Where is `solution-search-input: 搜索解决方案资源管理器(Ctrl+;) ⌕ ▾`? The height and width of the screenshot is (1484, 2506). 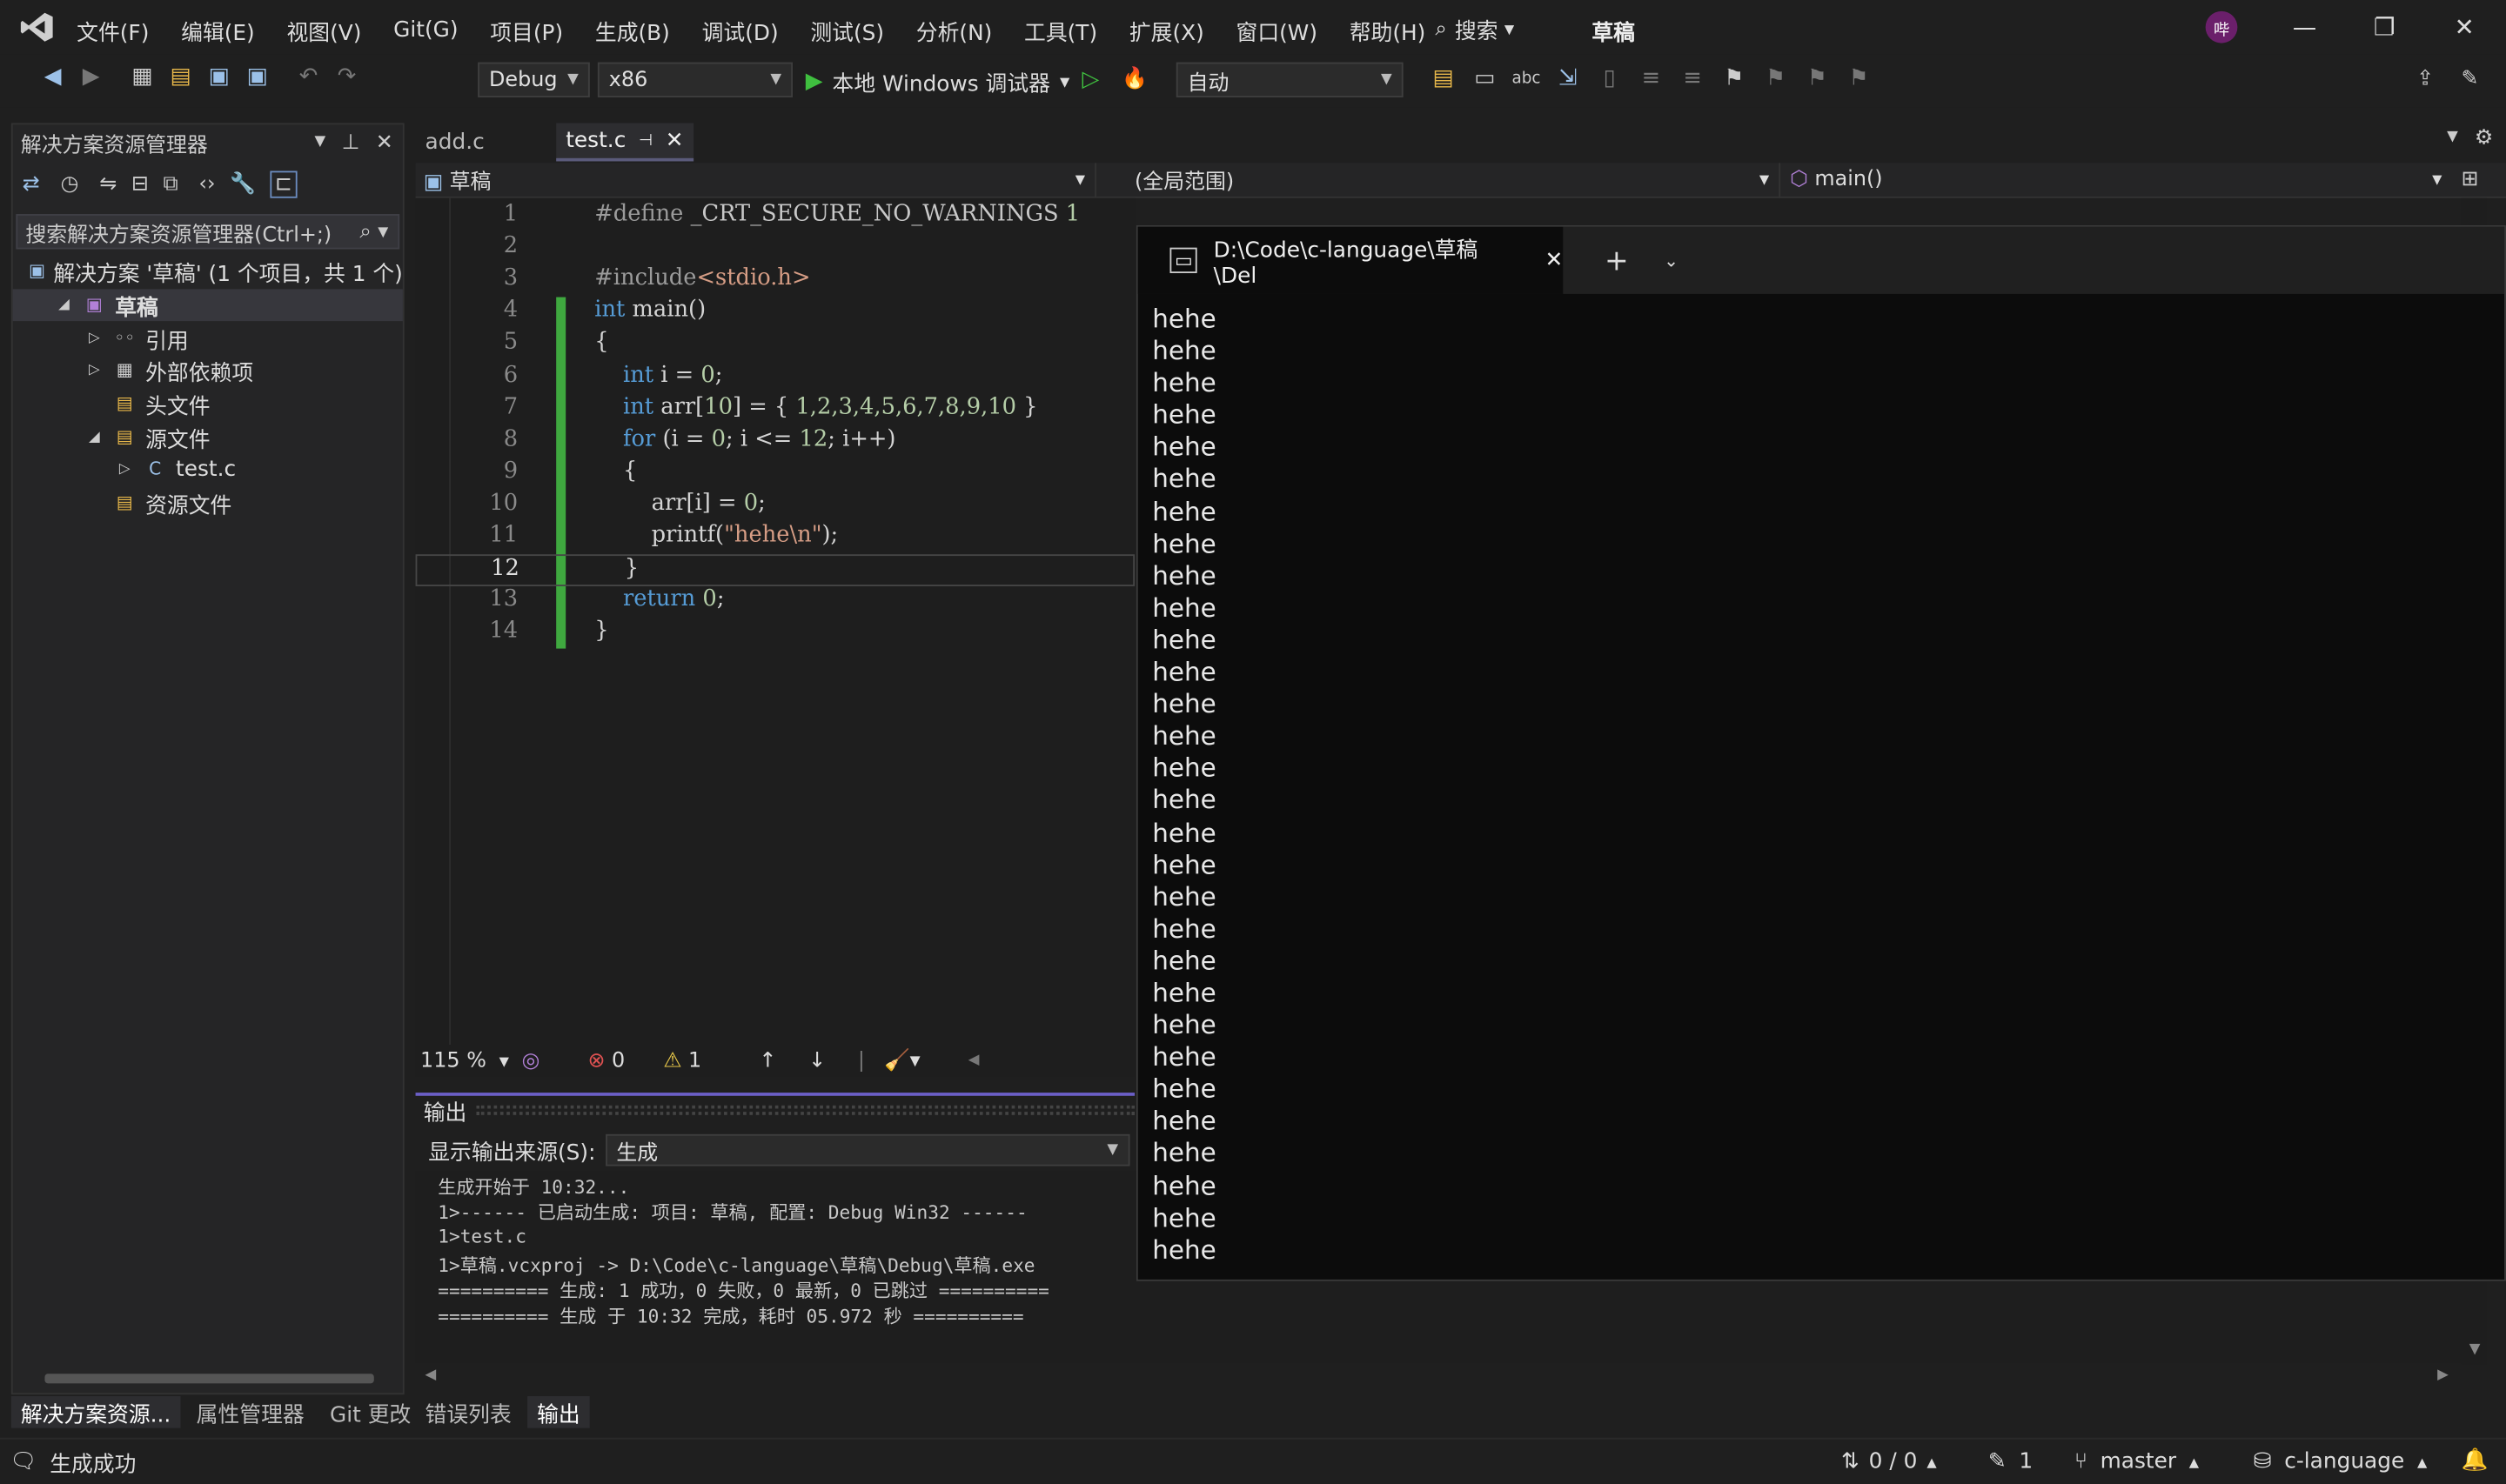
solution-search-input: 搜索解决方案资源管理器(Ctrl+;) ⌕ ▾ is located at coordinates (208, 232).